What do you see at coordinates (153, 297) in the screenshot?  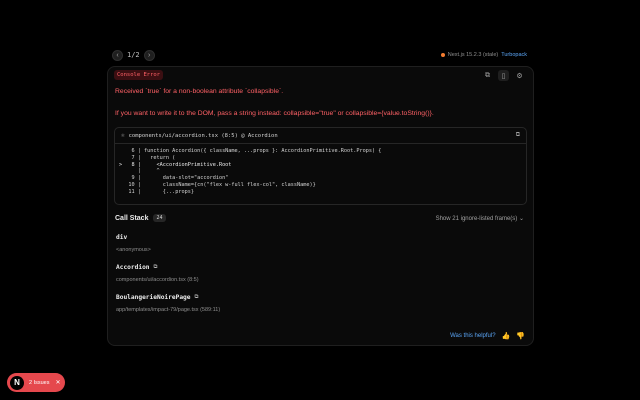 I see `stack-frame-name: BoulangerieNoirePage` at bounding box center [153, 297].